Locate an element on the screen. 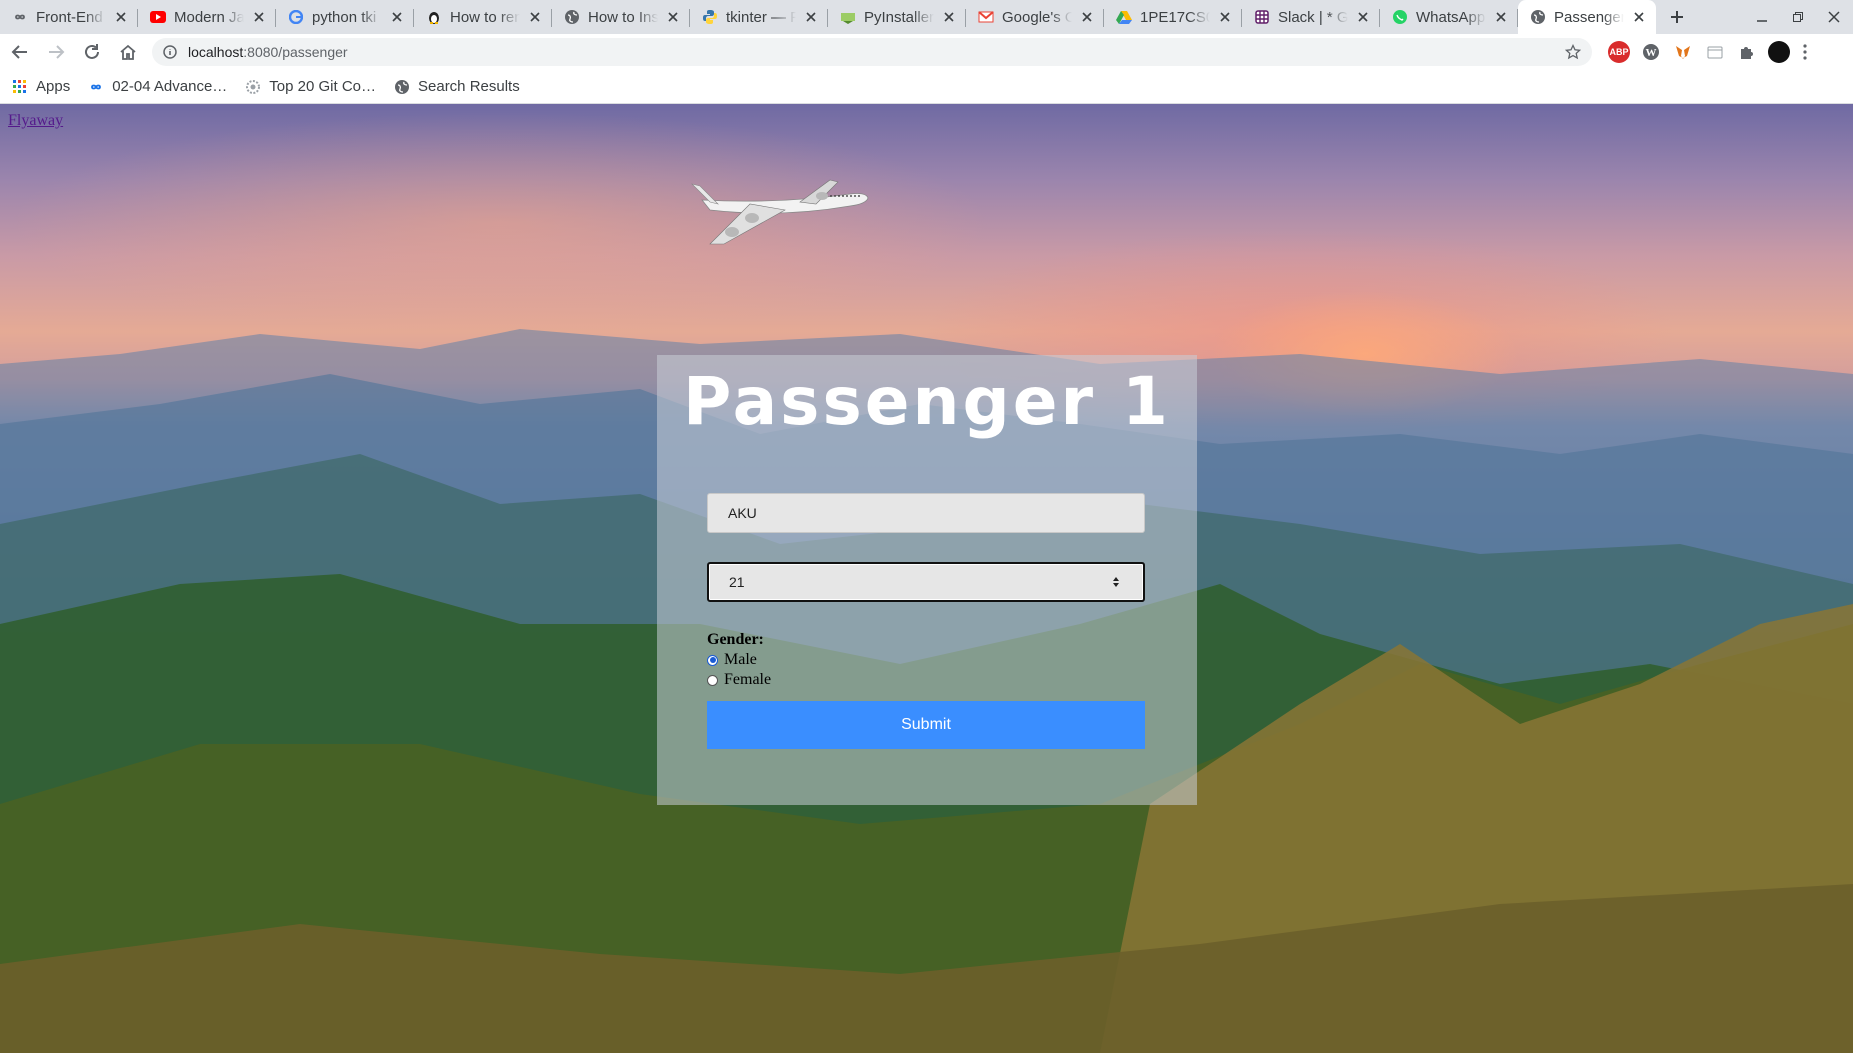  male-label: Male is located at coordinates (740, 660).